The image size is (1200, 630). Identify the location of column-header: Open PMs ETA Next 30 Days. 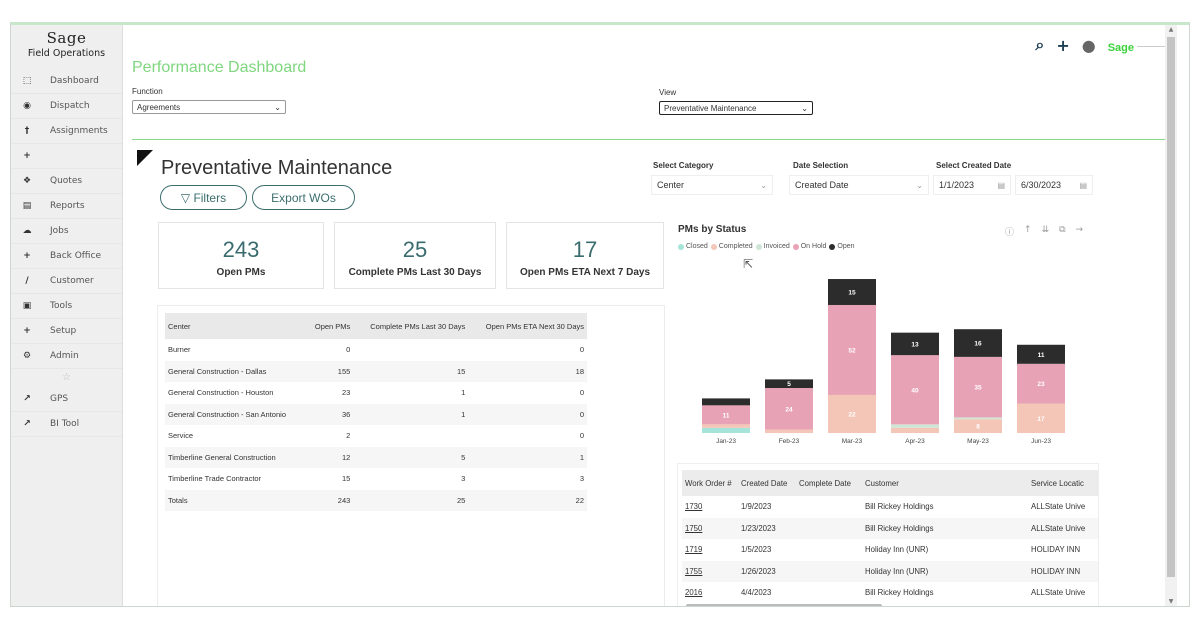
(527, 326).